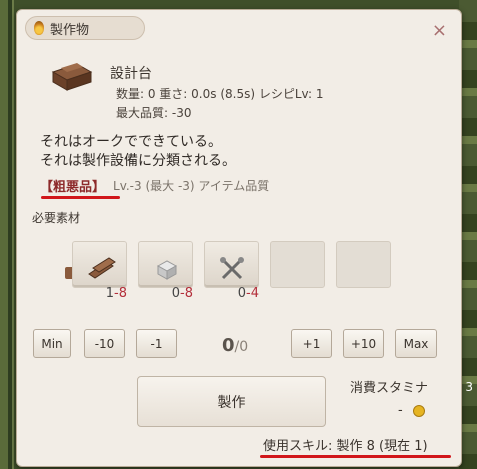  I want to click on quantity-display: 0/0, so click(235, 345).